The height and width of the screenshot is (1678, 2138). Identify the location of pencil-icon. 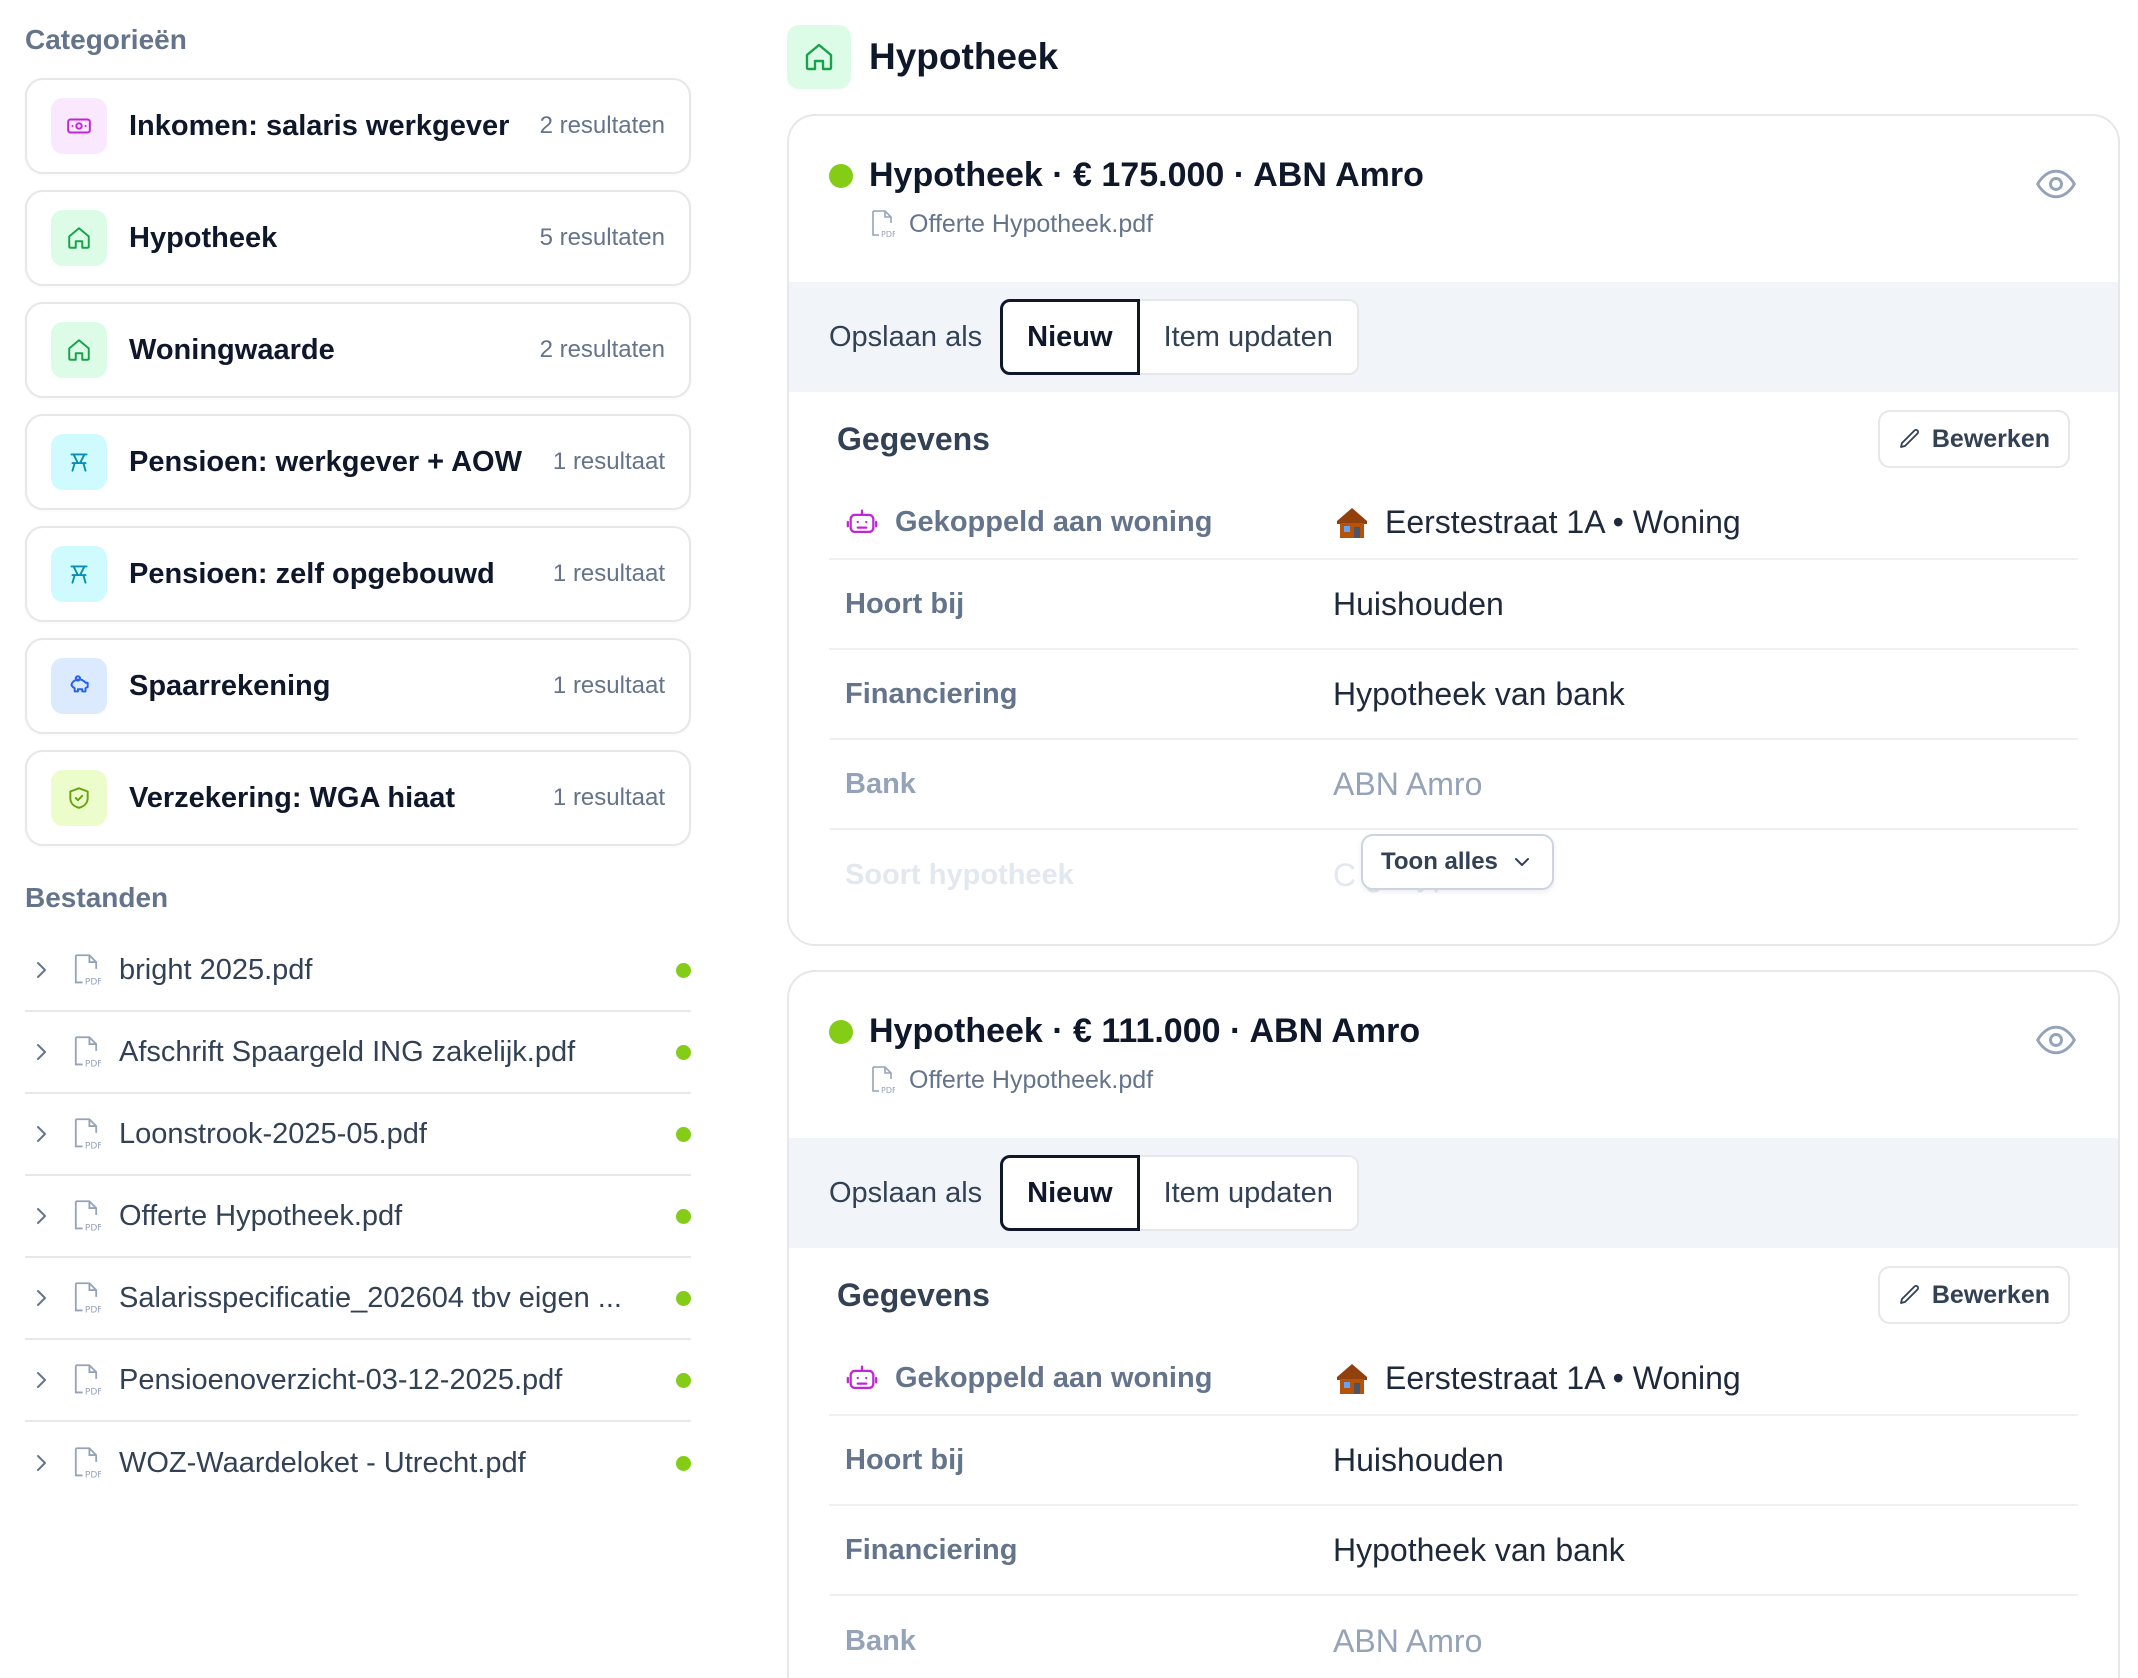
(1909, 1294).